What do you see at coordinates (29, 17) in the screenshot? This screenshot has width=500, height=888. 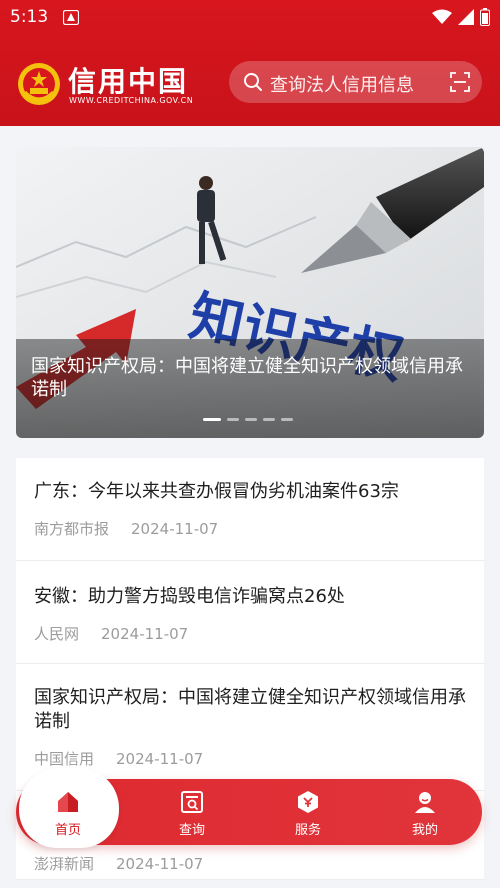 I see `status-time: 5:13` at bounding box center [29, 17].